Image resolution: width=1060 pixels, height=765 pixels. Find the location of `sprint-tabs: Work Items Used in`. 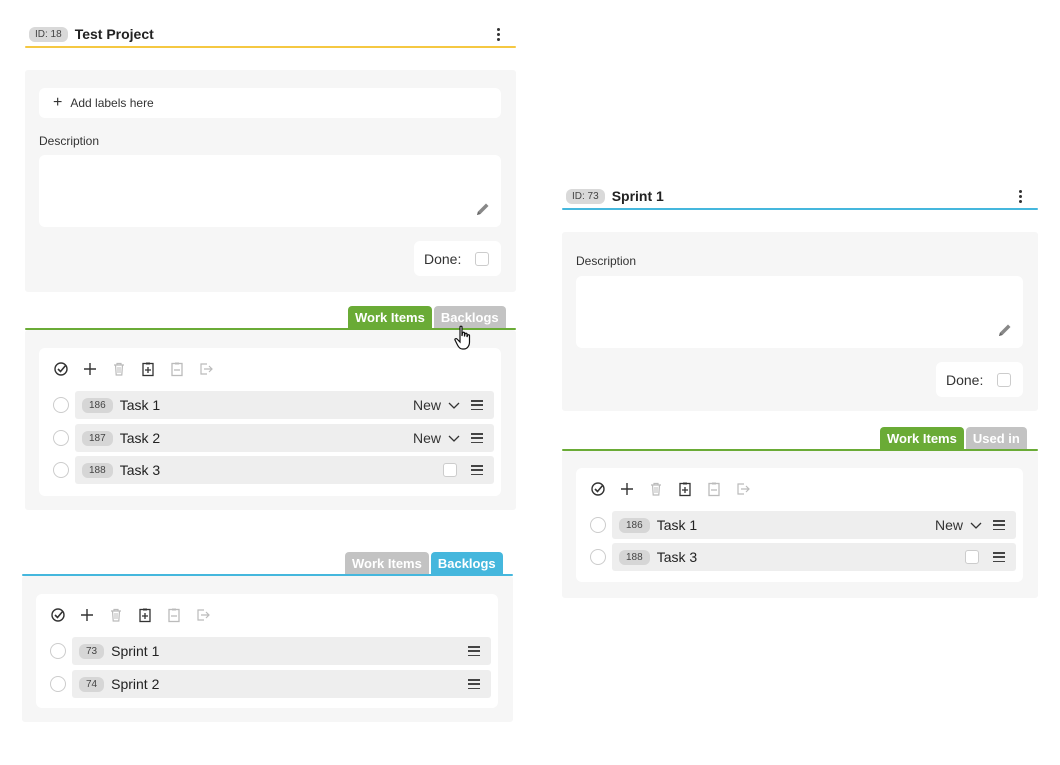

sprint-tabs: Work Items Used in is located at coordinates (953, 438).